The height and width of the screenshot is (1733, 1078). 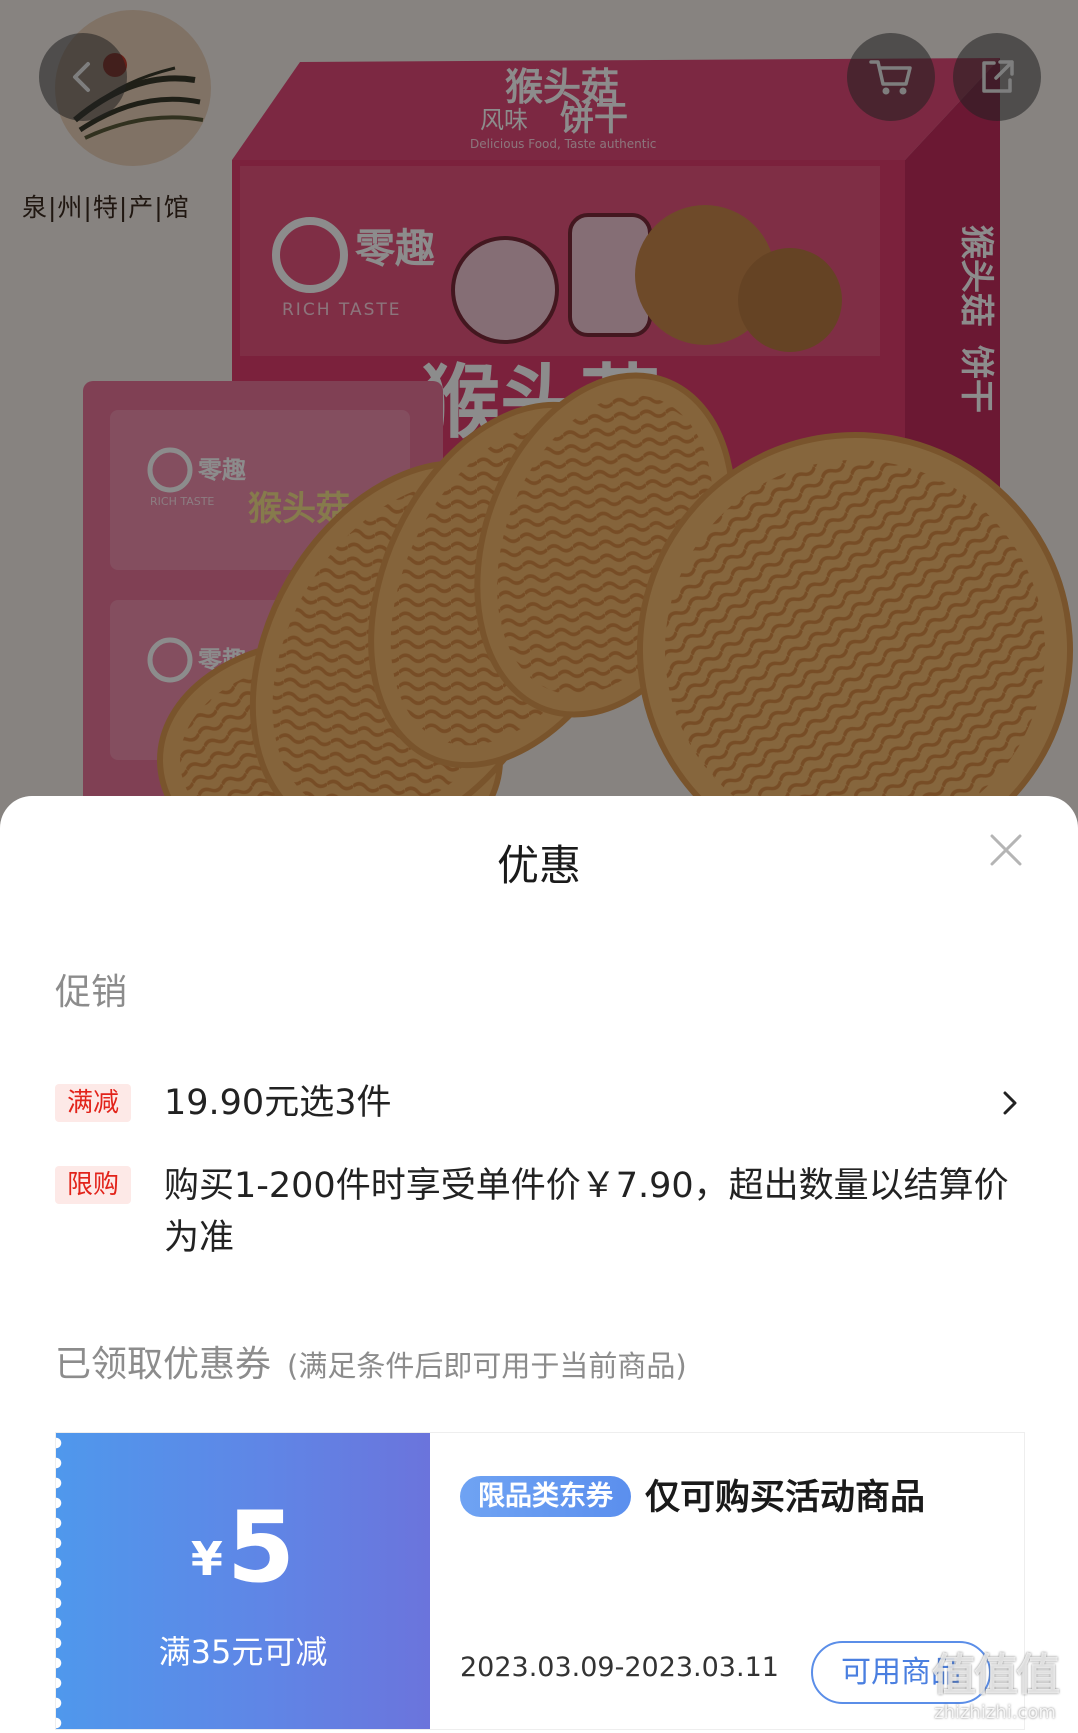 What do you see at coordinates (538, 865) in the screenshot?
I see `sheet-title: 优惠` at bounding box center [538, 865].